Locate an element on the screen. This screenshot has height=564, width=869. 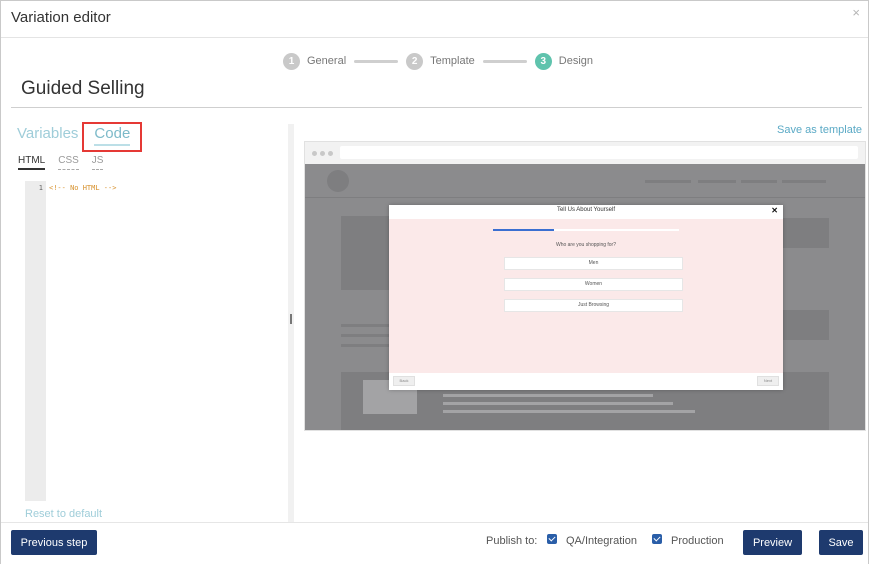
stepper: 1 General 2 Template 3 Design is located at coordinates (438, 61).